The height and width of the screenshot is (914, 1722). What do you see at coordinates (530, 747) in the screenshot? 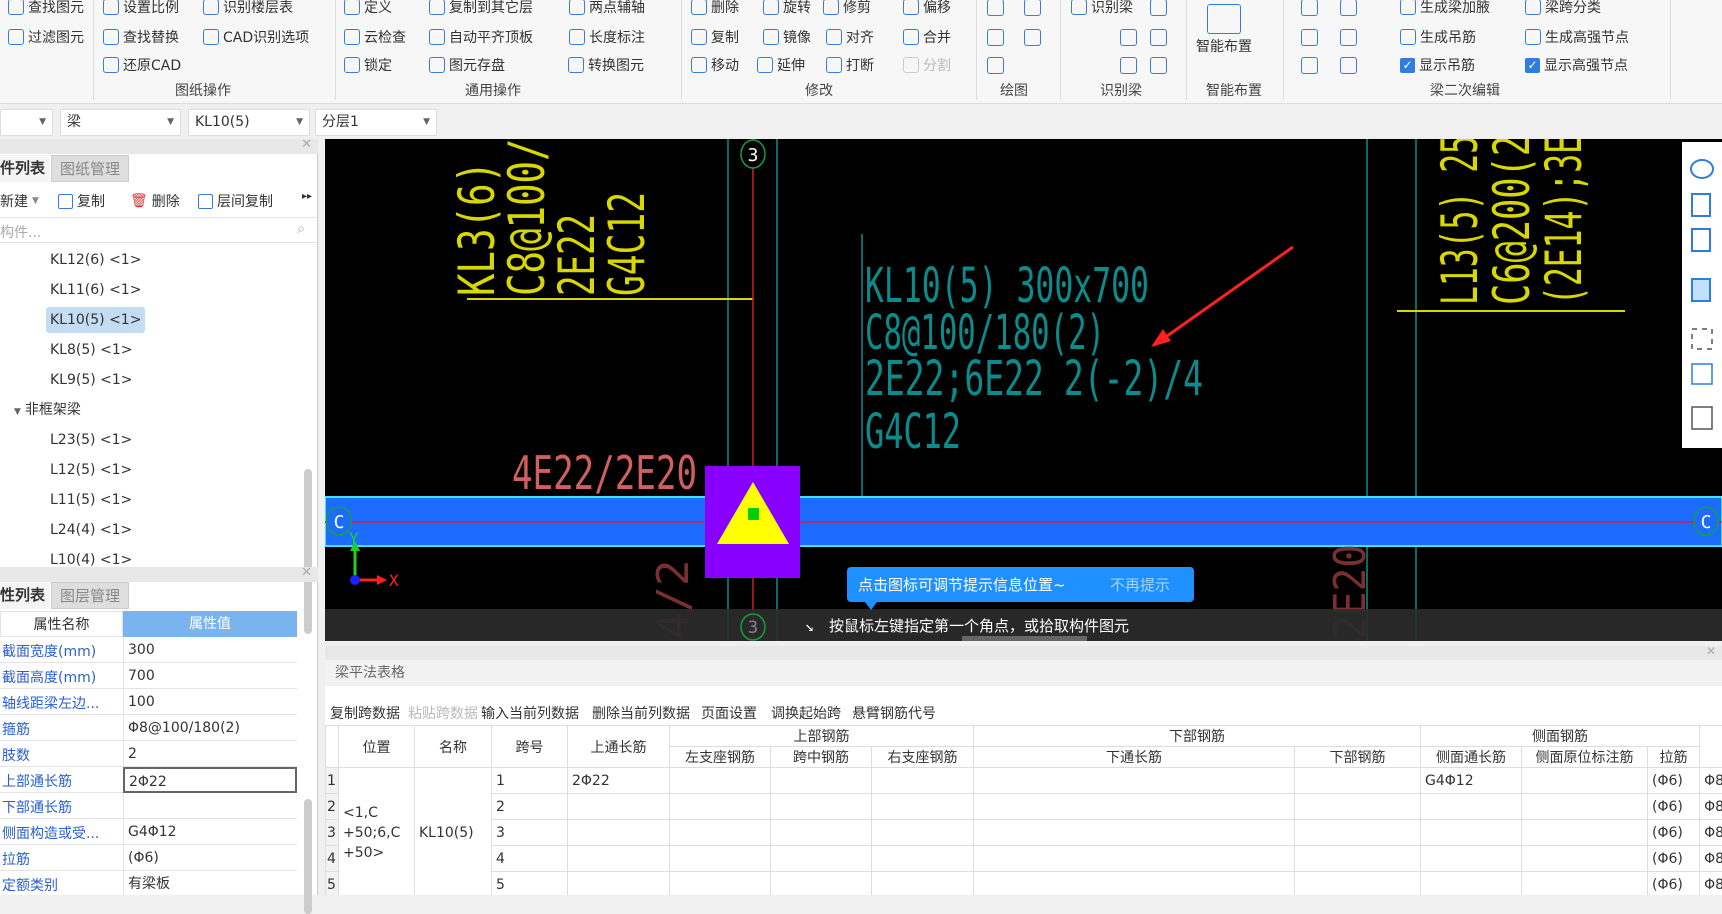
I see `column-header: 跨号` at bounding box center [530, 747].